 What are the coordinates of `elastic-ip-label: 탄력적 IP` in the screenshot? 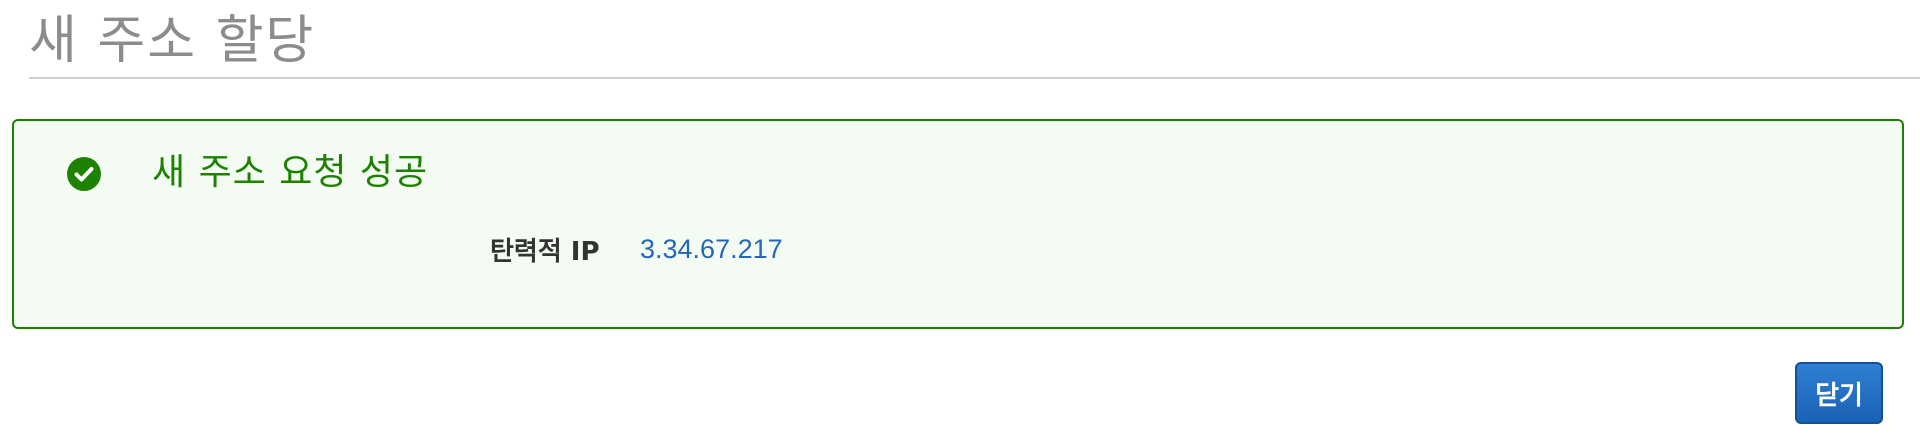 It's located at (545, 251).